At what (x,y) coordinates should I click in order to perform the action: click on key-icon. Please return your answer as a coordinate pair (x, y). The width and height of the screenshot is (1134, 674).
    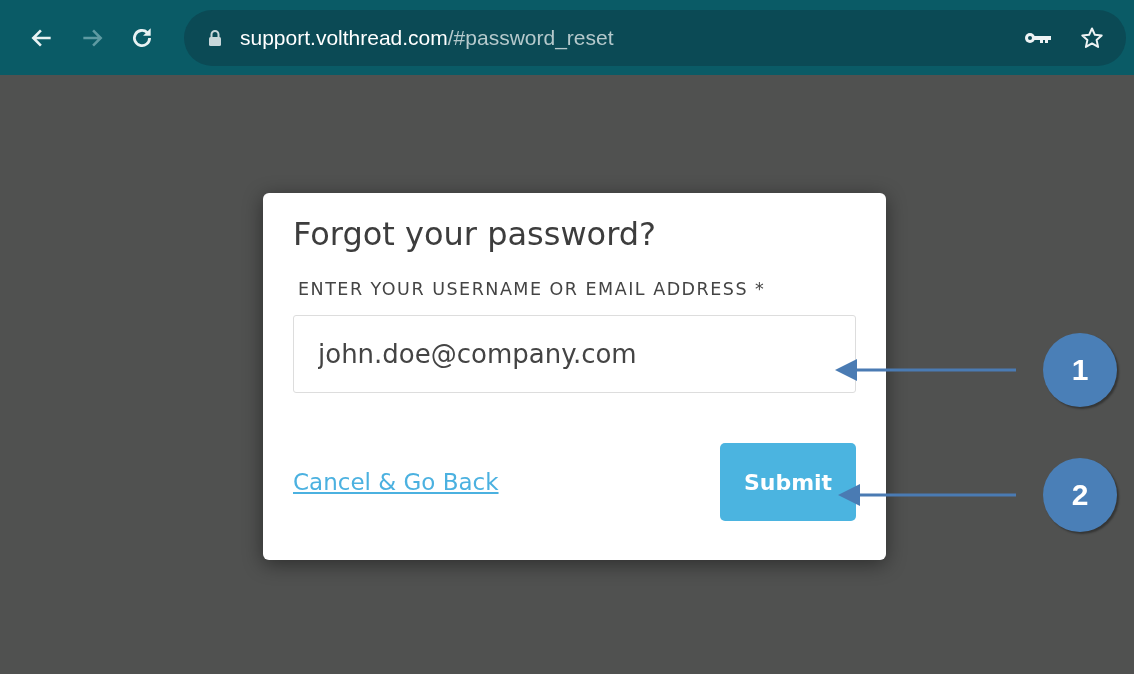
    Looking at the image, I should click on (1038, 37).